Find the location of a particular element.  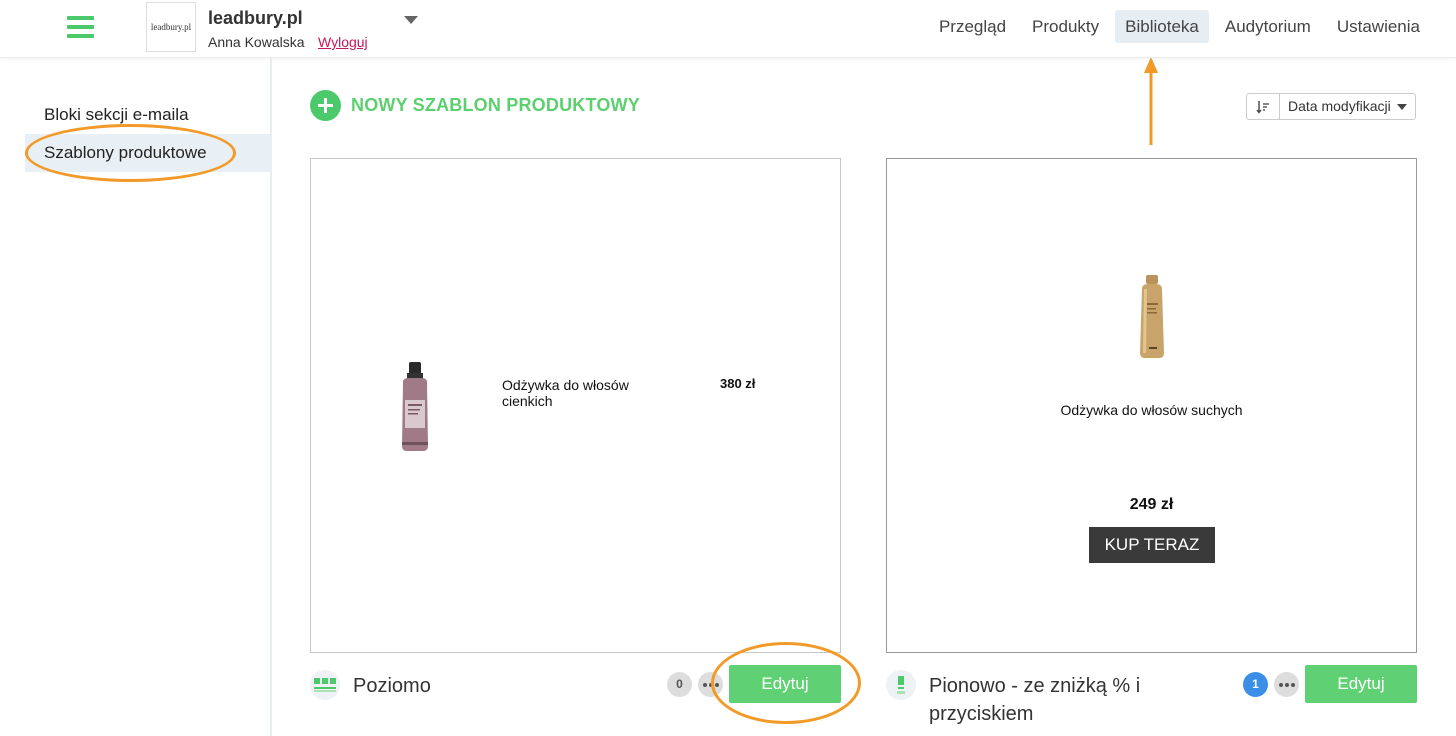

account-name: leadbury.pl is located at coordinates (255, 18).